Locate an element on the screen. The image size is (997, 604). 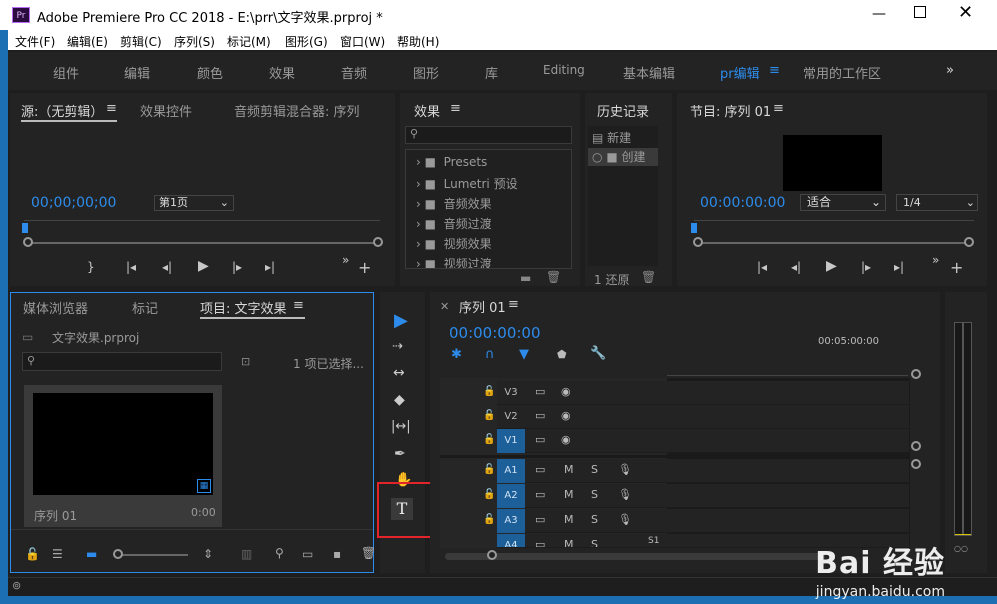
workspace-tab: 编辑 is located at coordinates (137, 72).